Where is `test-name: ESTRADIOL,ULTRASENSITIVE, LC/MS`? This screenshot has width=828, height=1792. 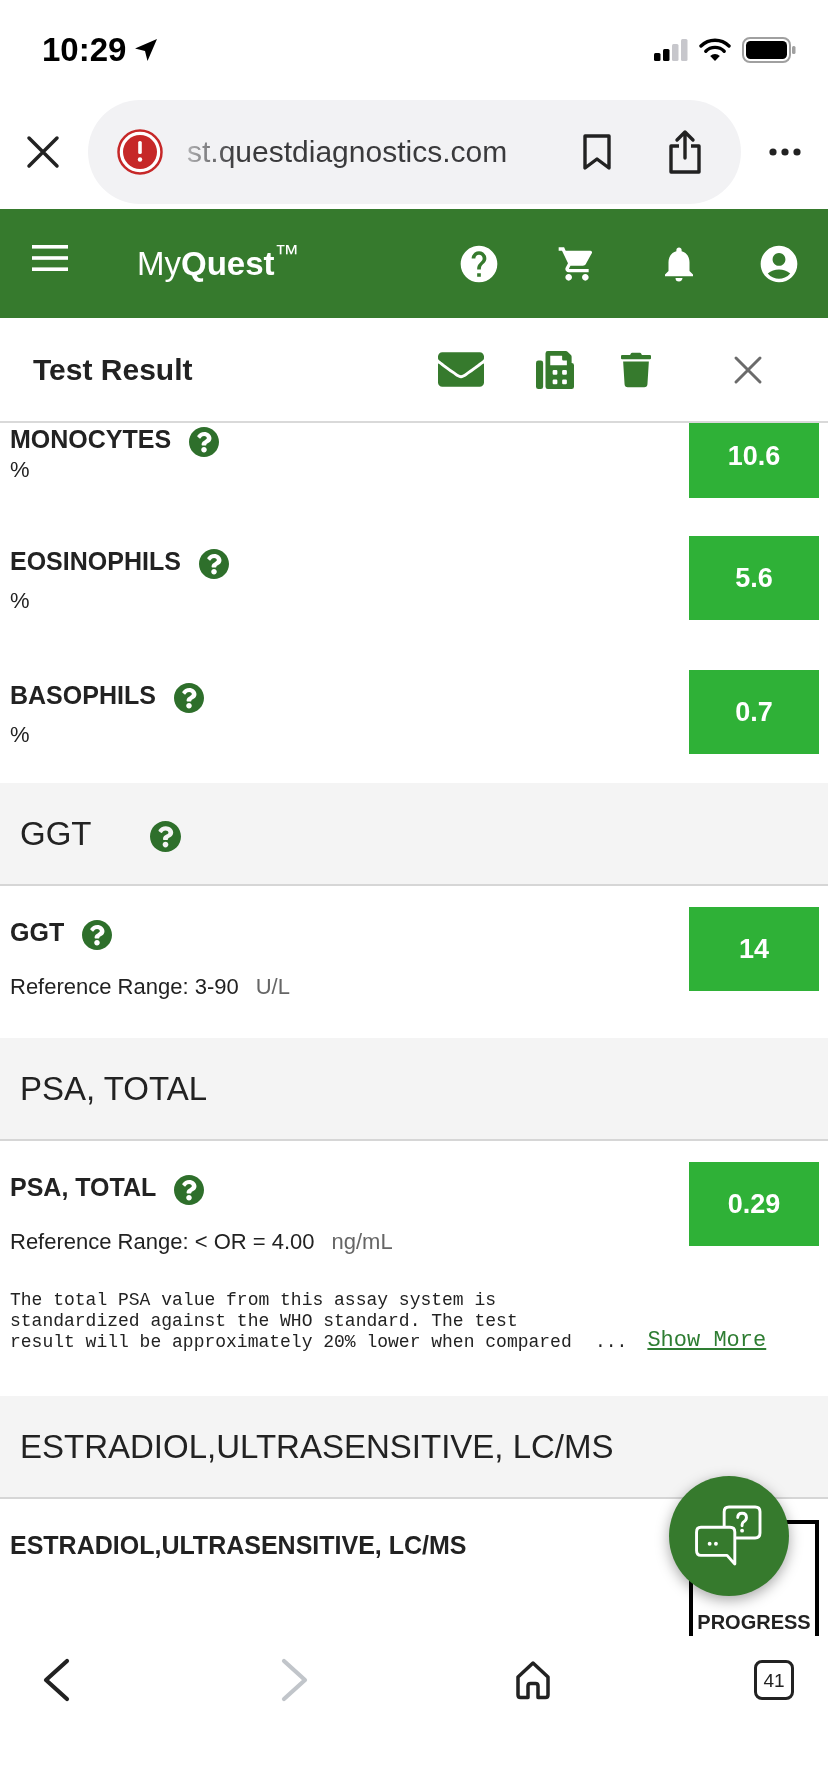
test-name: ESTRADIOL,ULTRASENSITIVE, LC/MS is located at coordinates (238, 1545).